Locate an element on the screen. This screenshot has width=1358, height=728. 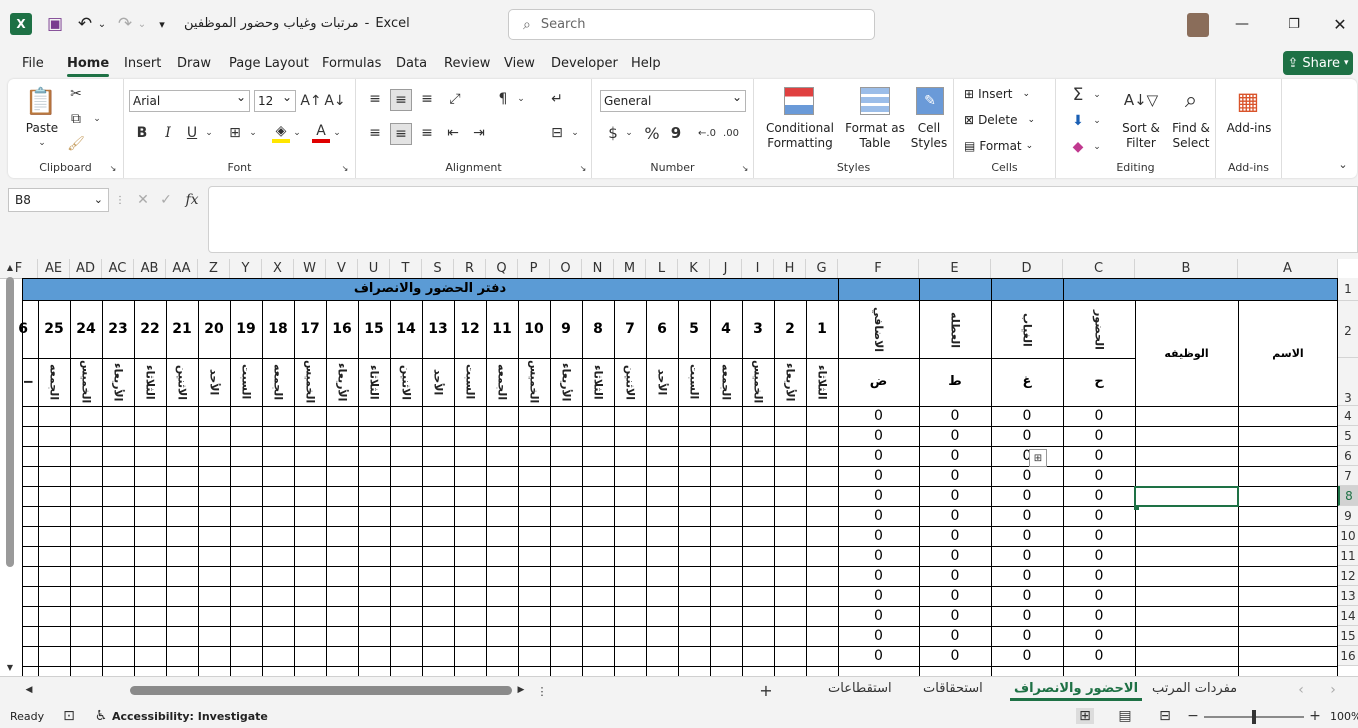
number-format-select: General is located at coordinates (673, 99).